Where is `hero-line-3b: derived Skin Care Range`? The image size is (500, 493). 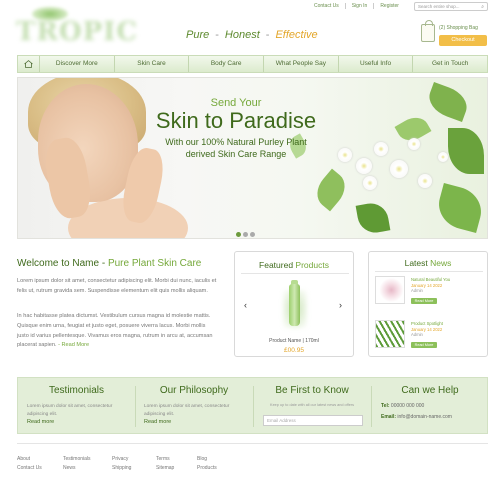 hero-line-3b: derived Skin Care Range is located at coordinates (236, 154).